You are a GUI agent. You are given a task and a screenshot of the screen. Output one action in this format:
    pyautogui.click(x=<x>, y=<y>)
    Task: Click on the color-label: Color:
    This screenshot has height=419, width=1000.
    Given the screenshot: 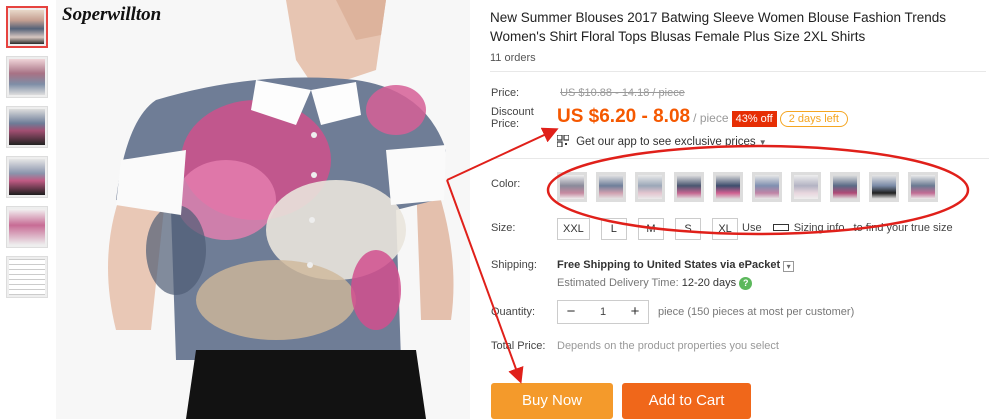 What is the action you would take?
    pyautogui.click(x=506, y=184)
    